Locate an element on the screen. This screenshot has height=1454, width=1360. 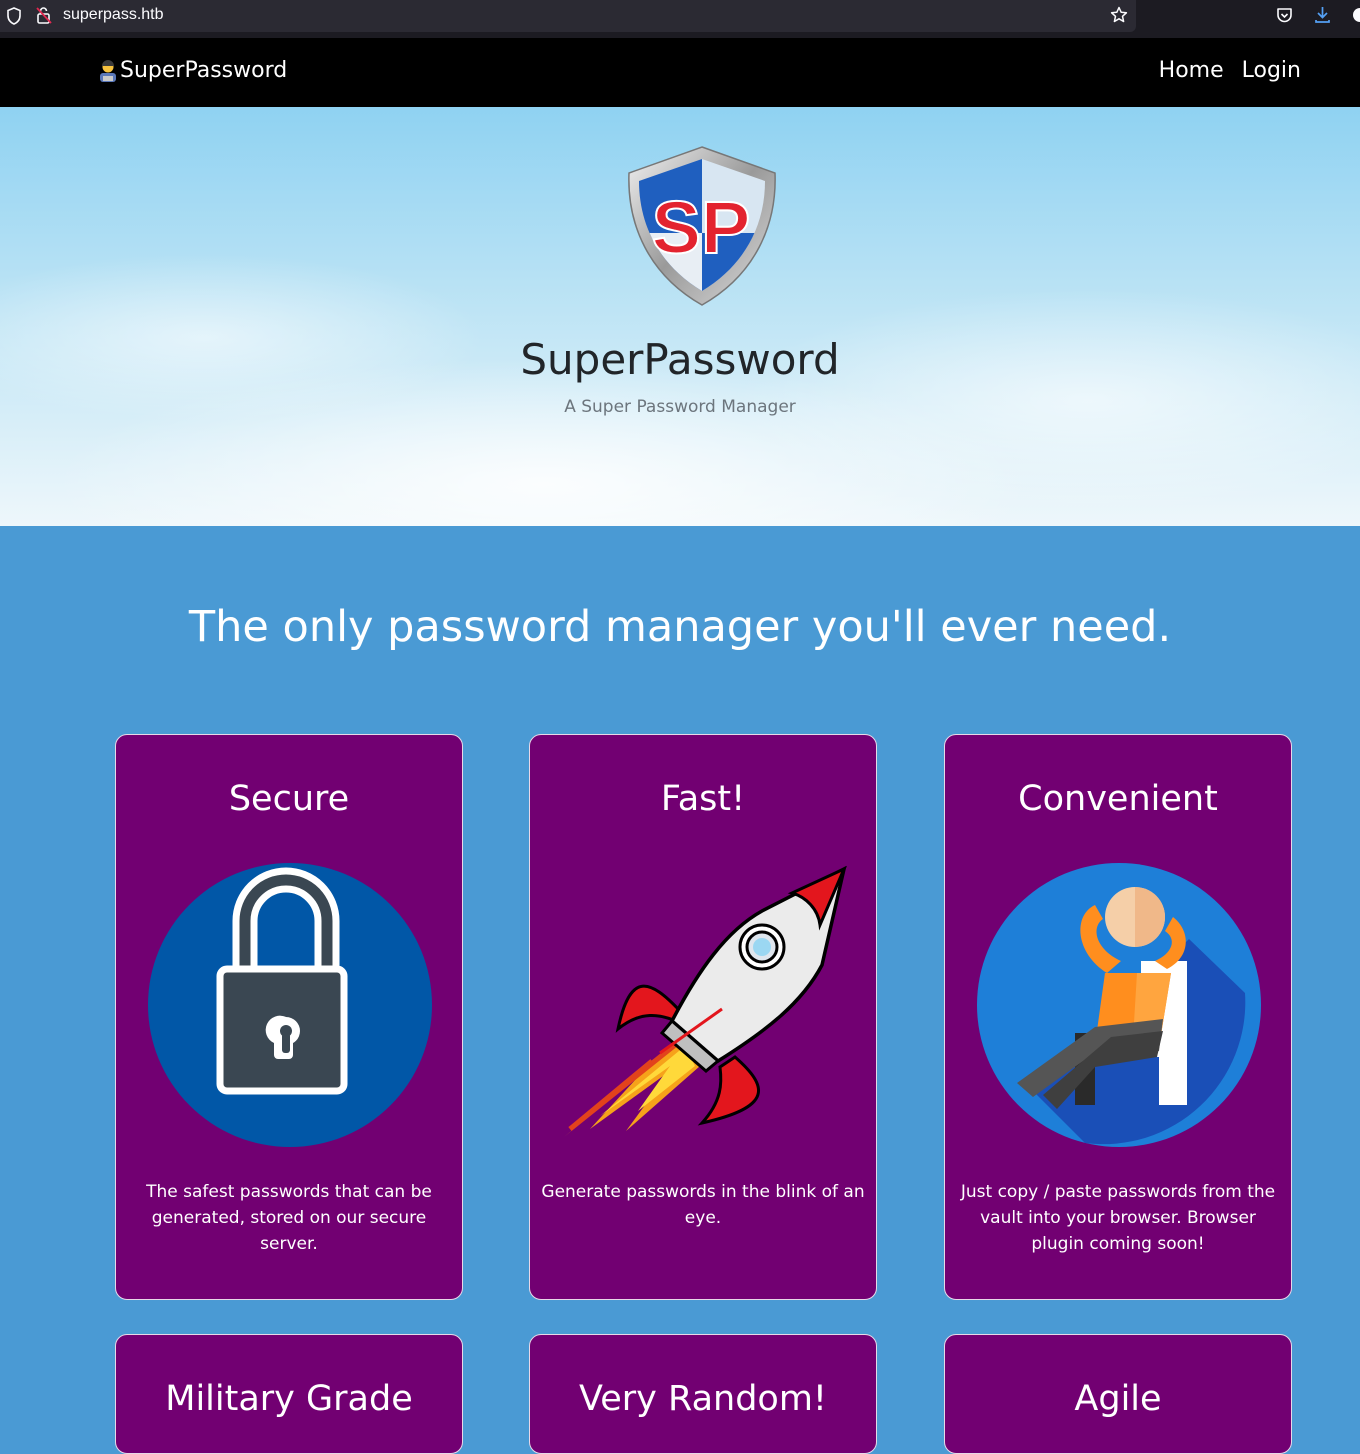
padlock-icon is located at coordinates (289, 1006).